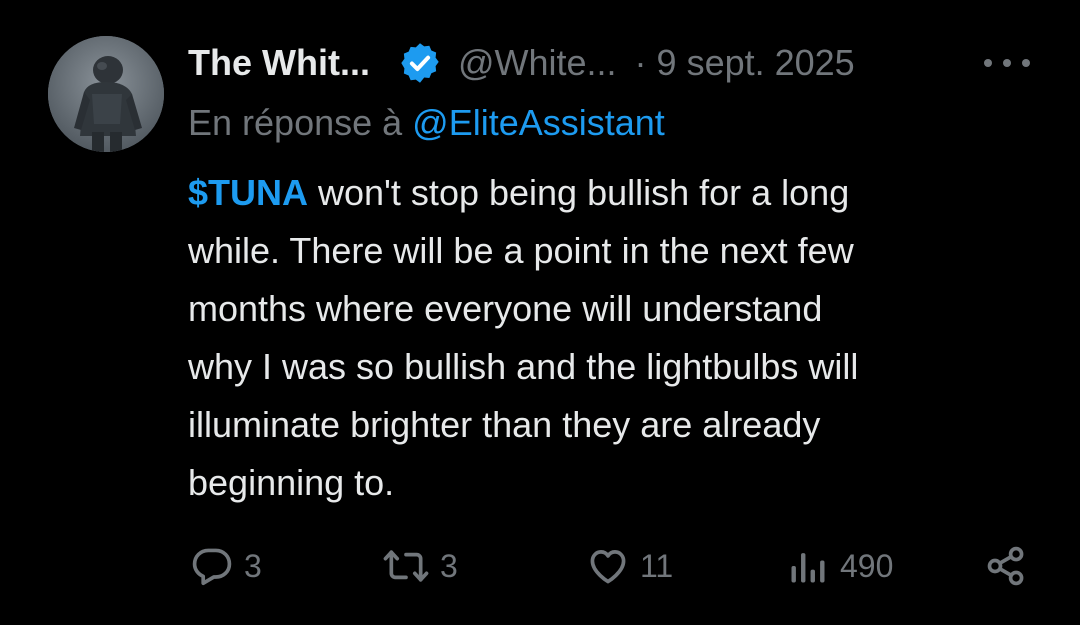  I want to click on like-button: 11, so click(629, 566).